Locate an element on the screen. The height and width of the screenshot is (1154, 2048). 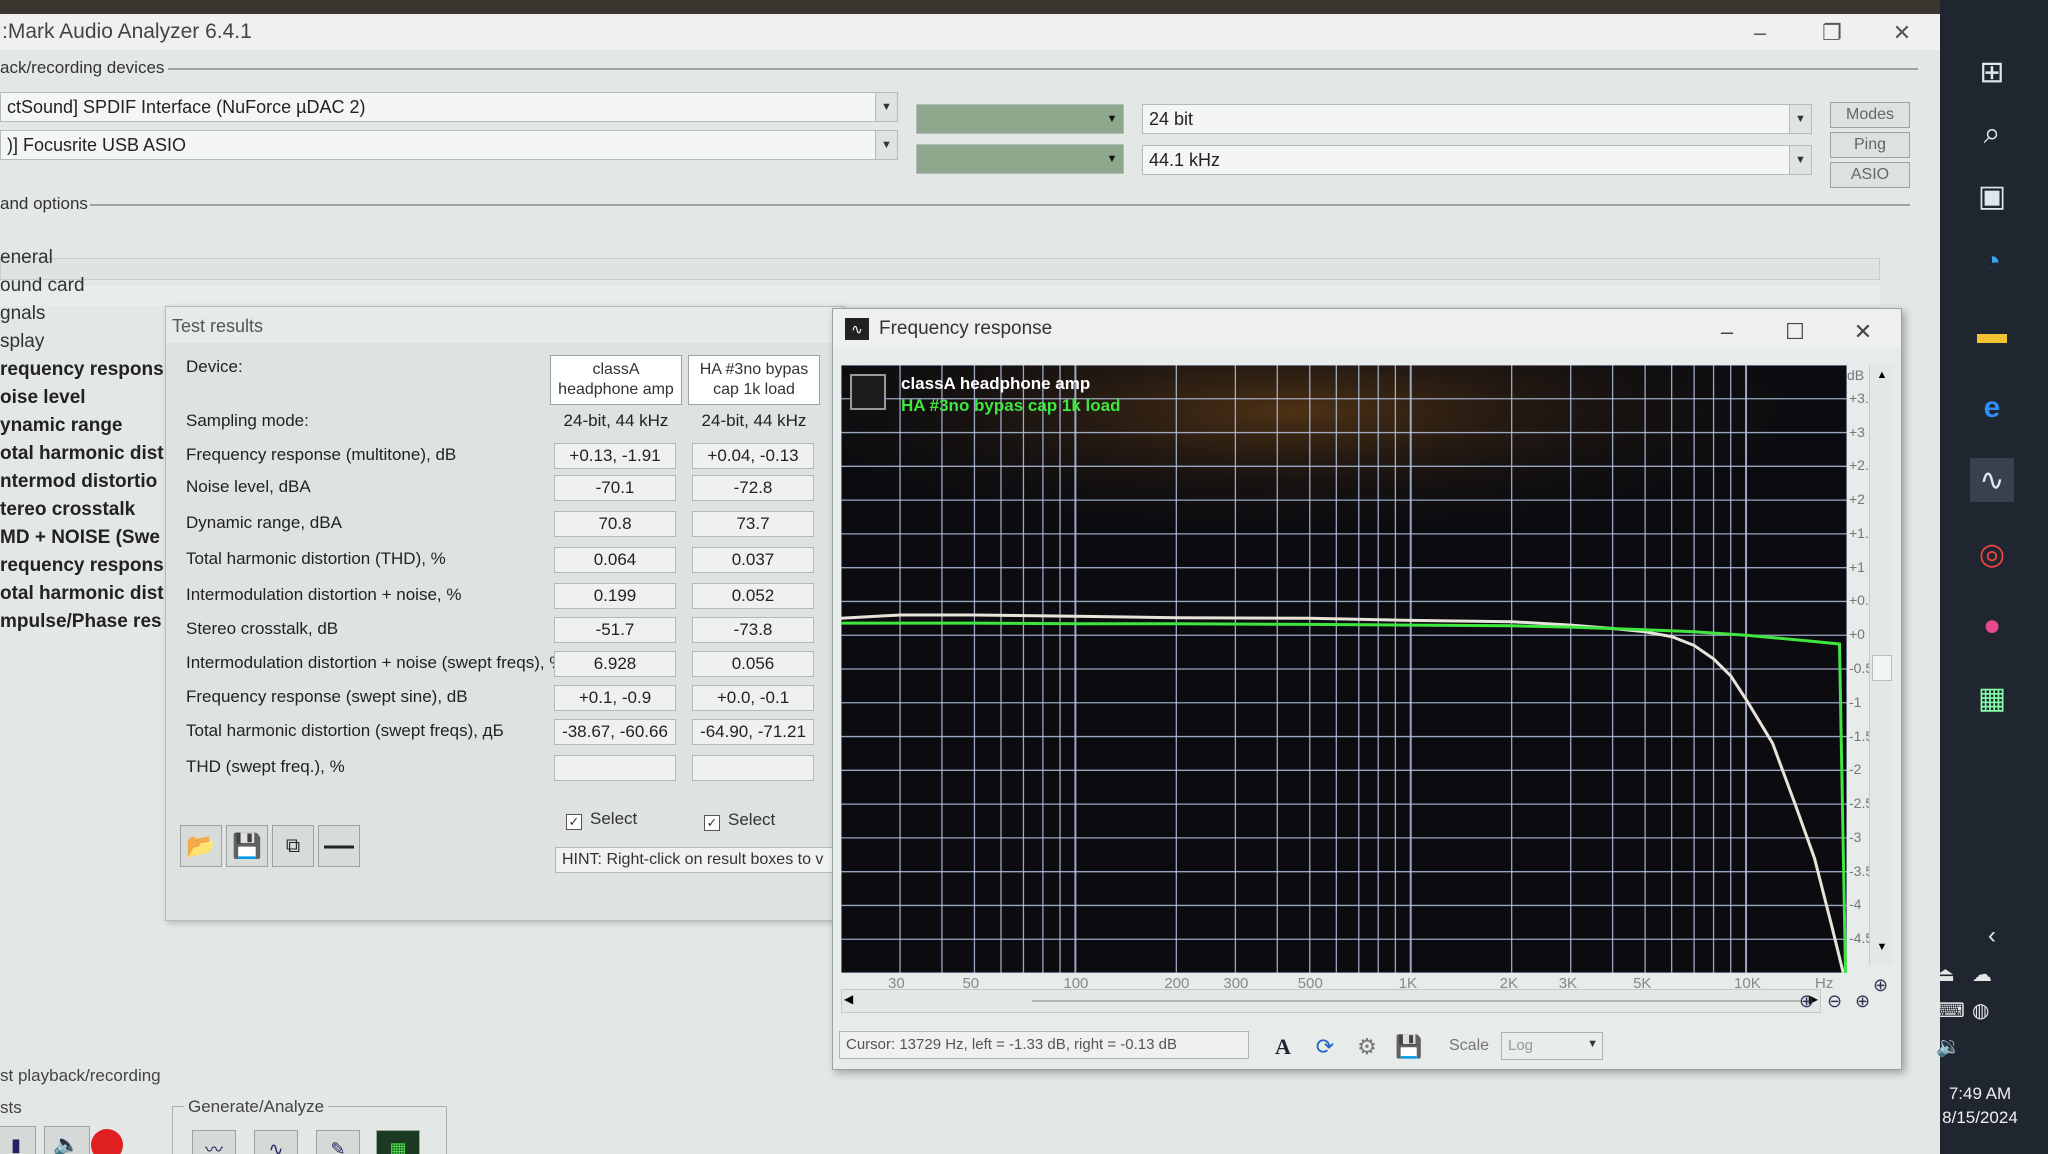
bit-depth-select: 24 bit ▼ is located at coordinates (1477, 119).